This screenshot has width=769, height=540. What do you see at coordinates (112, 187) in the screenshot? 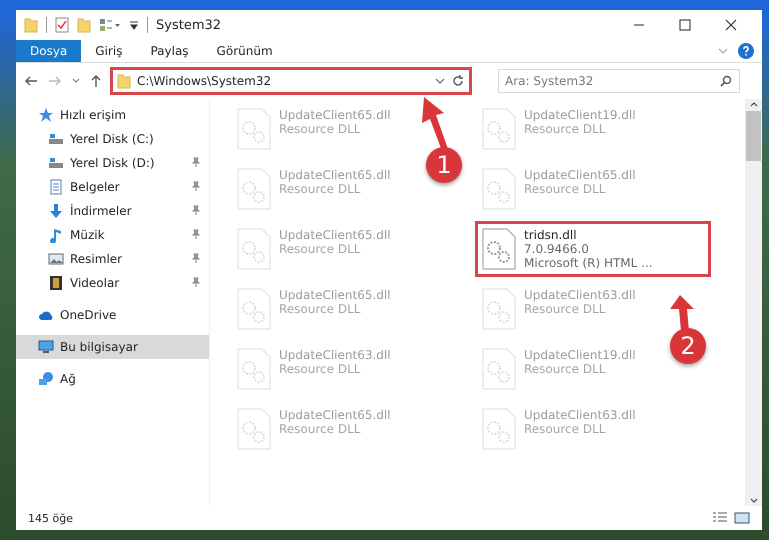
I see `sidebar-item: Belgeler` at bounding box center [112, 187].